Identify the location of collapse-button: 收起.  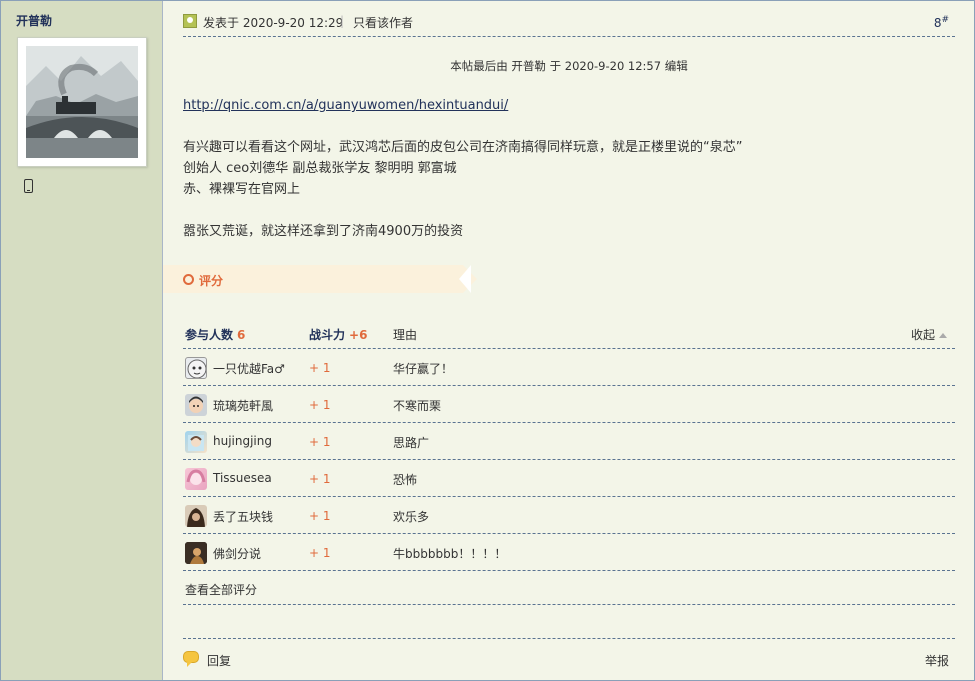
(929, 334).